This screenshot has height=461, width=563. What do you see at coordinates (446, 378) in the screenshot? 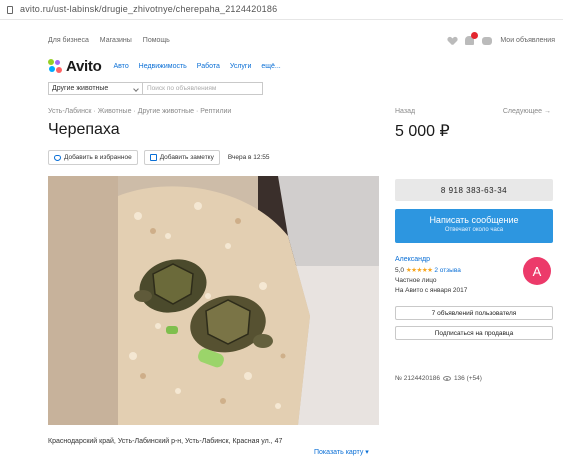
I see `eye-icon` at bounding box center [446, 378].